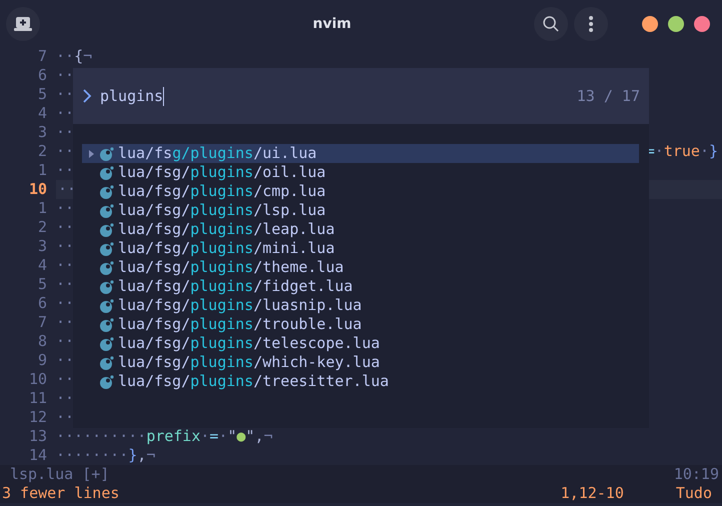 Image resolution: width=722 pixels, height=506 pixels. What do you see at coordinates (694, 493) in the screenshot?
I see `scroll-position: Tudo` at bounding box center [694, 493].